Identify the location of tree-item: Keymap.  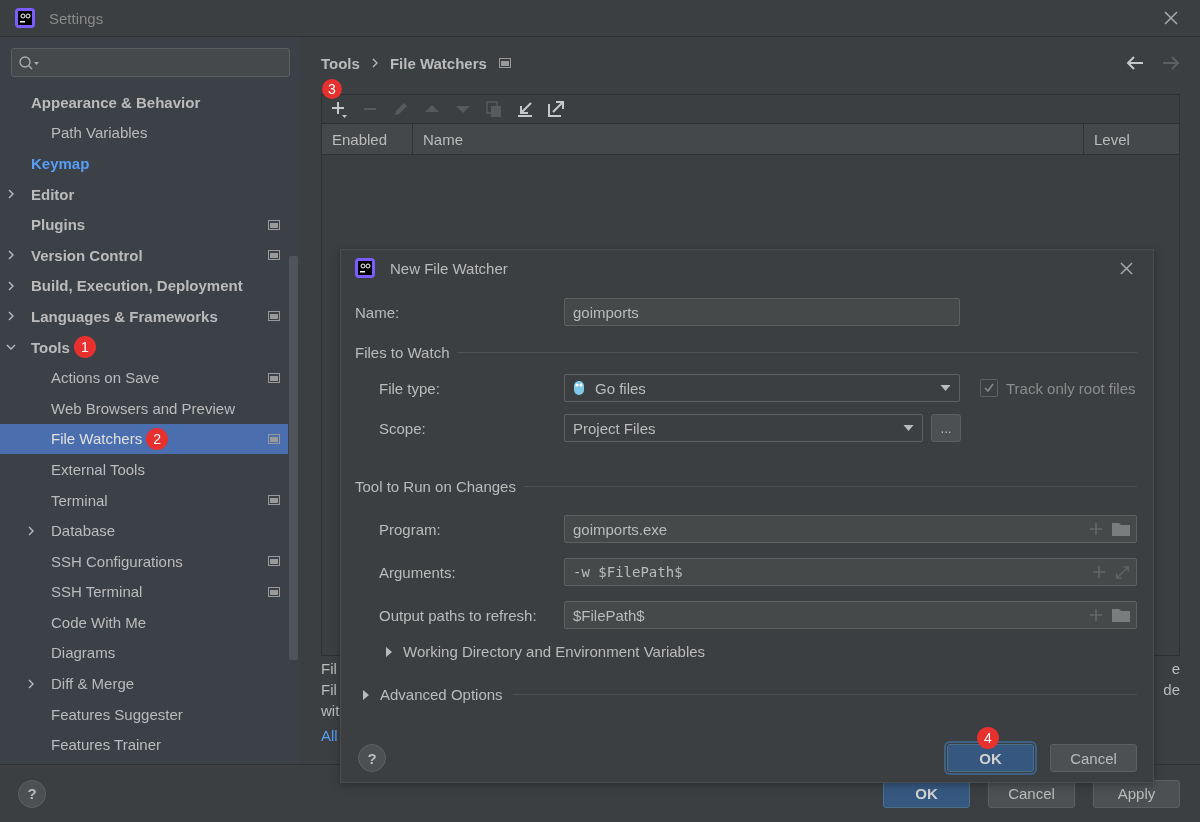
(144, 163).